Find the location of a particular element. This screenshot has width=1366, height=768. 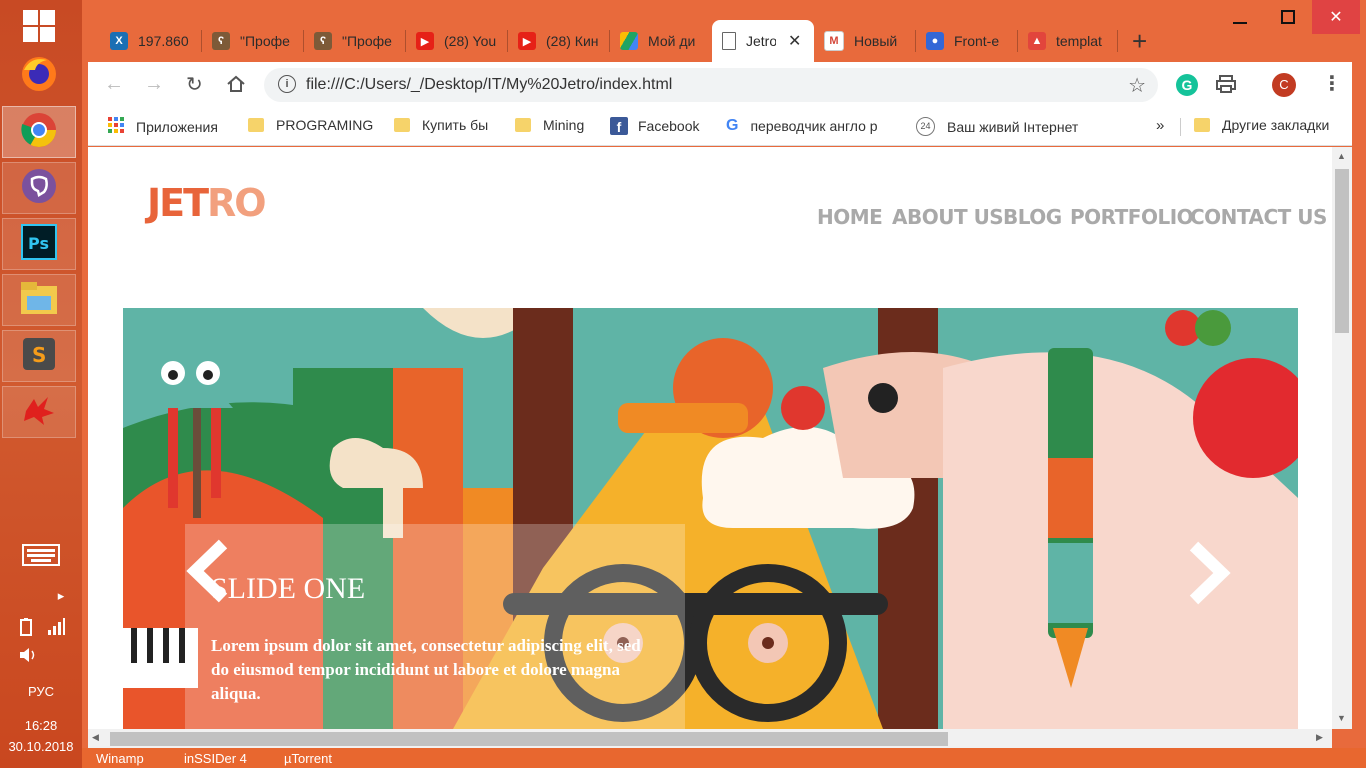

minimize-icon is located at coordinates (1240, 17).